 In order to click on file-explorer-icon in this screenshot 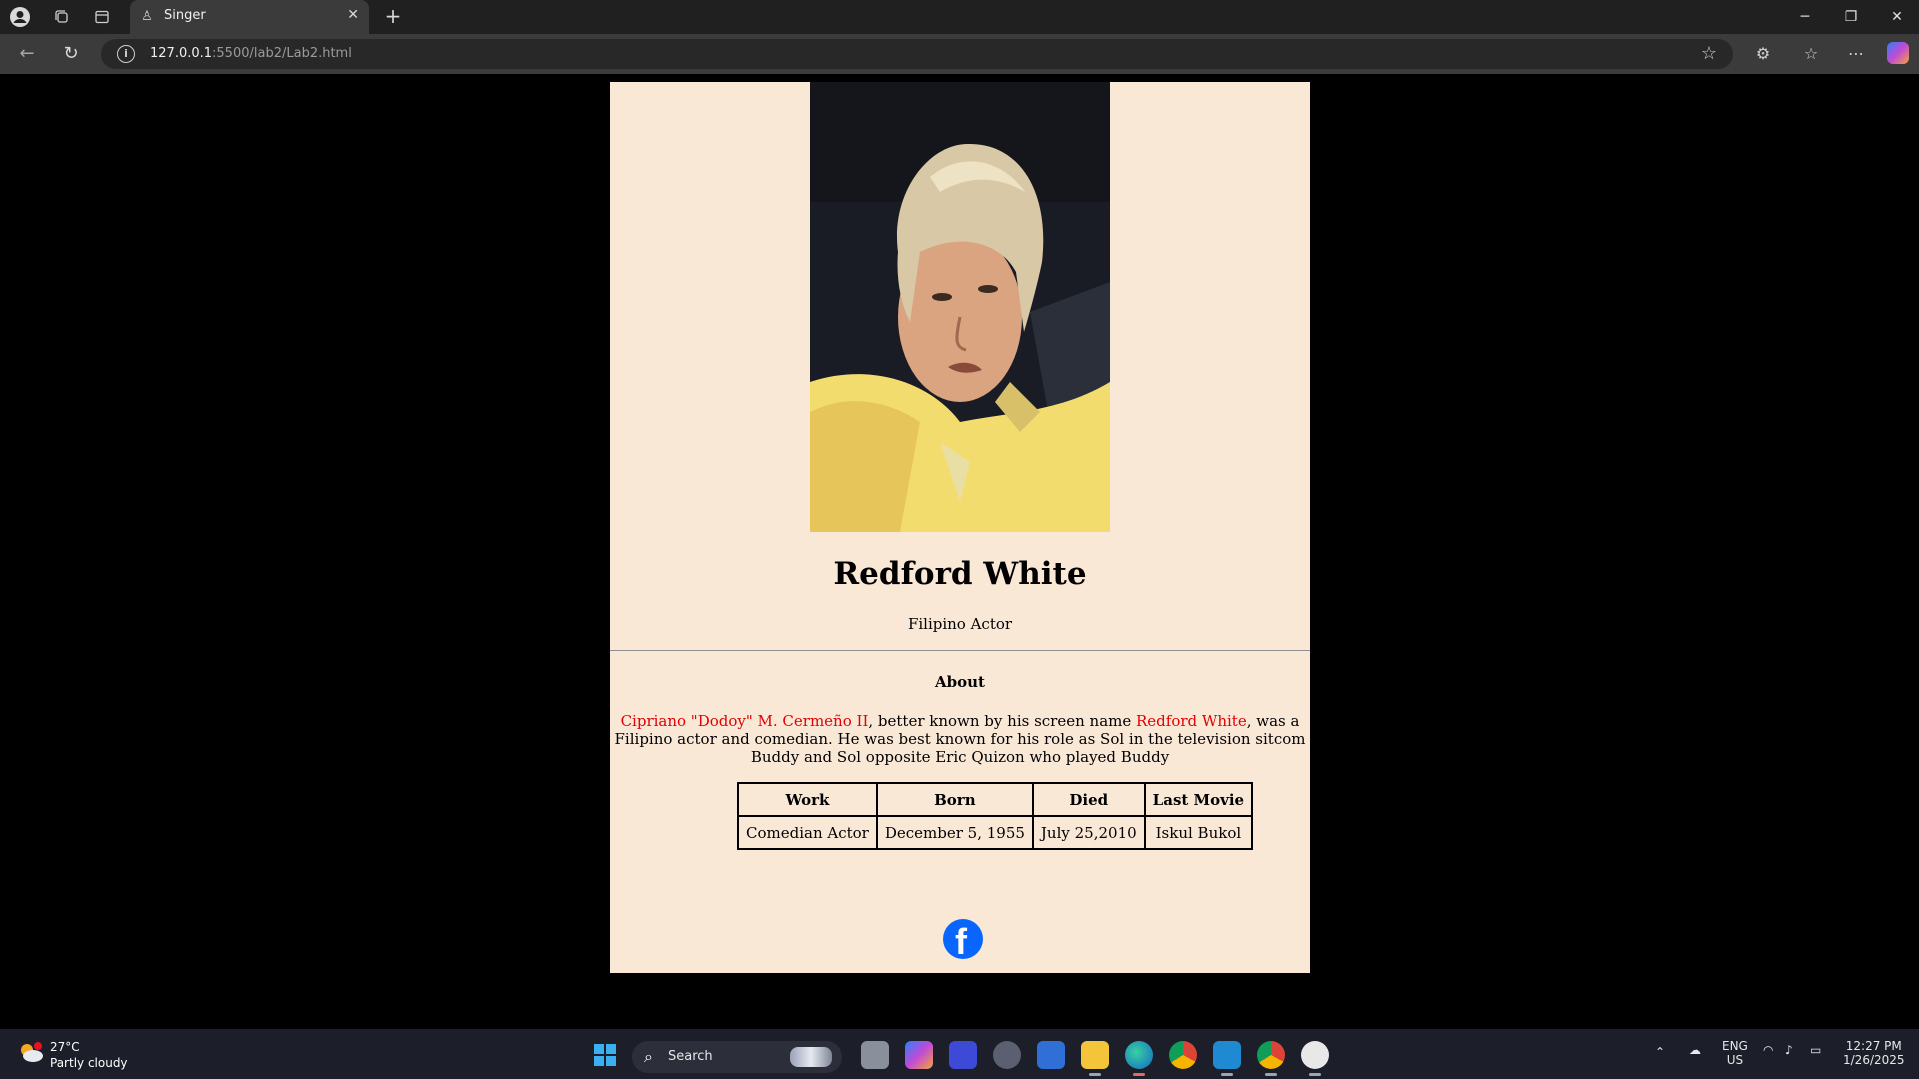, I will do `click(1095, 1055)`.